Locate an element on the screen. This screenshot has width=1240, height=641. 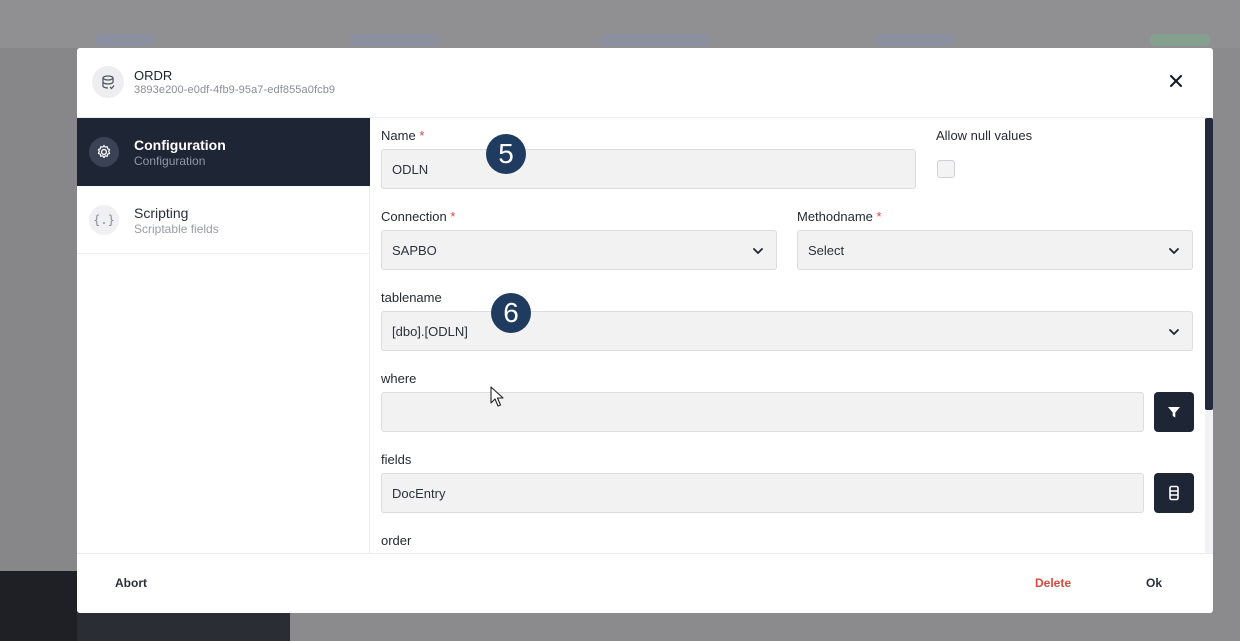
sidebar-item-configuration: Configuration Configuration is located at coordinates (223, 152).